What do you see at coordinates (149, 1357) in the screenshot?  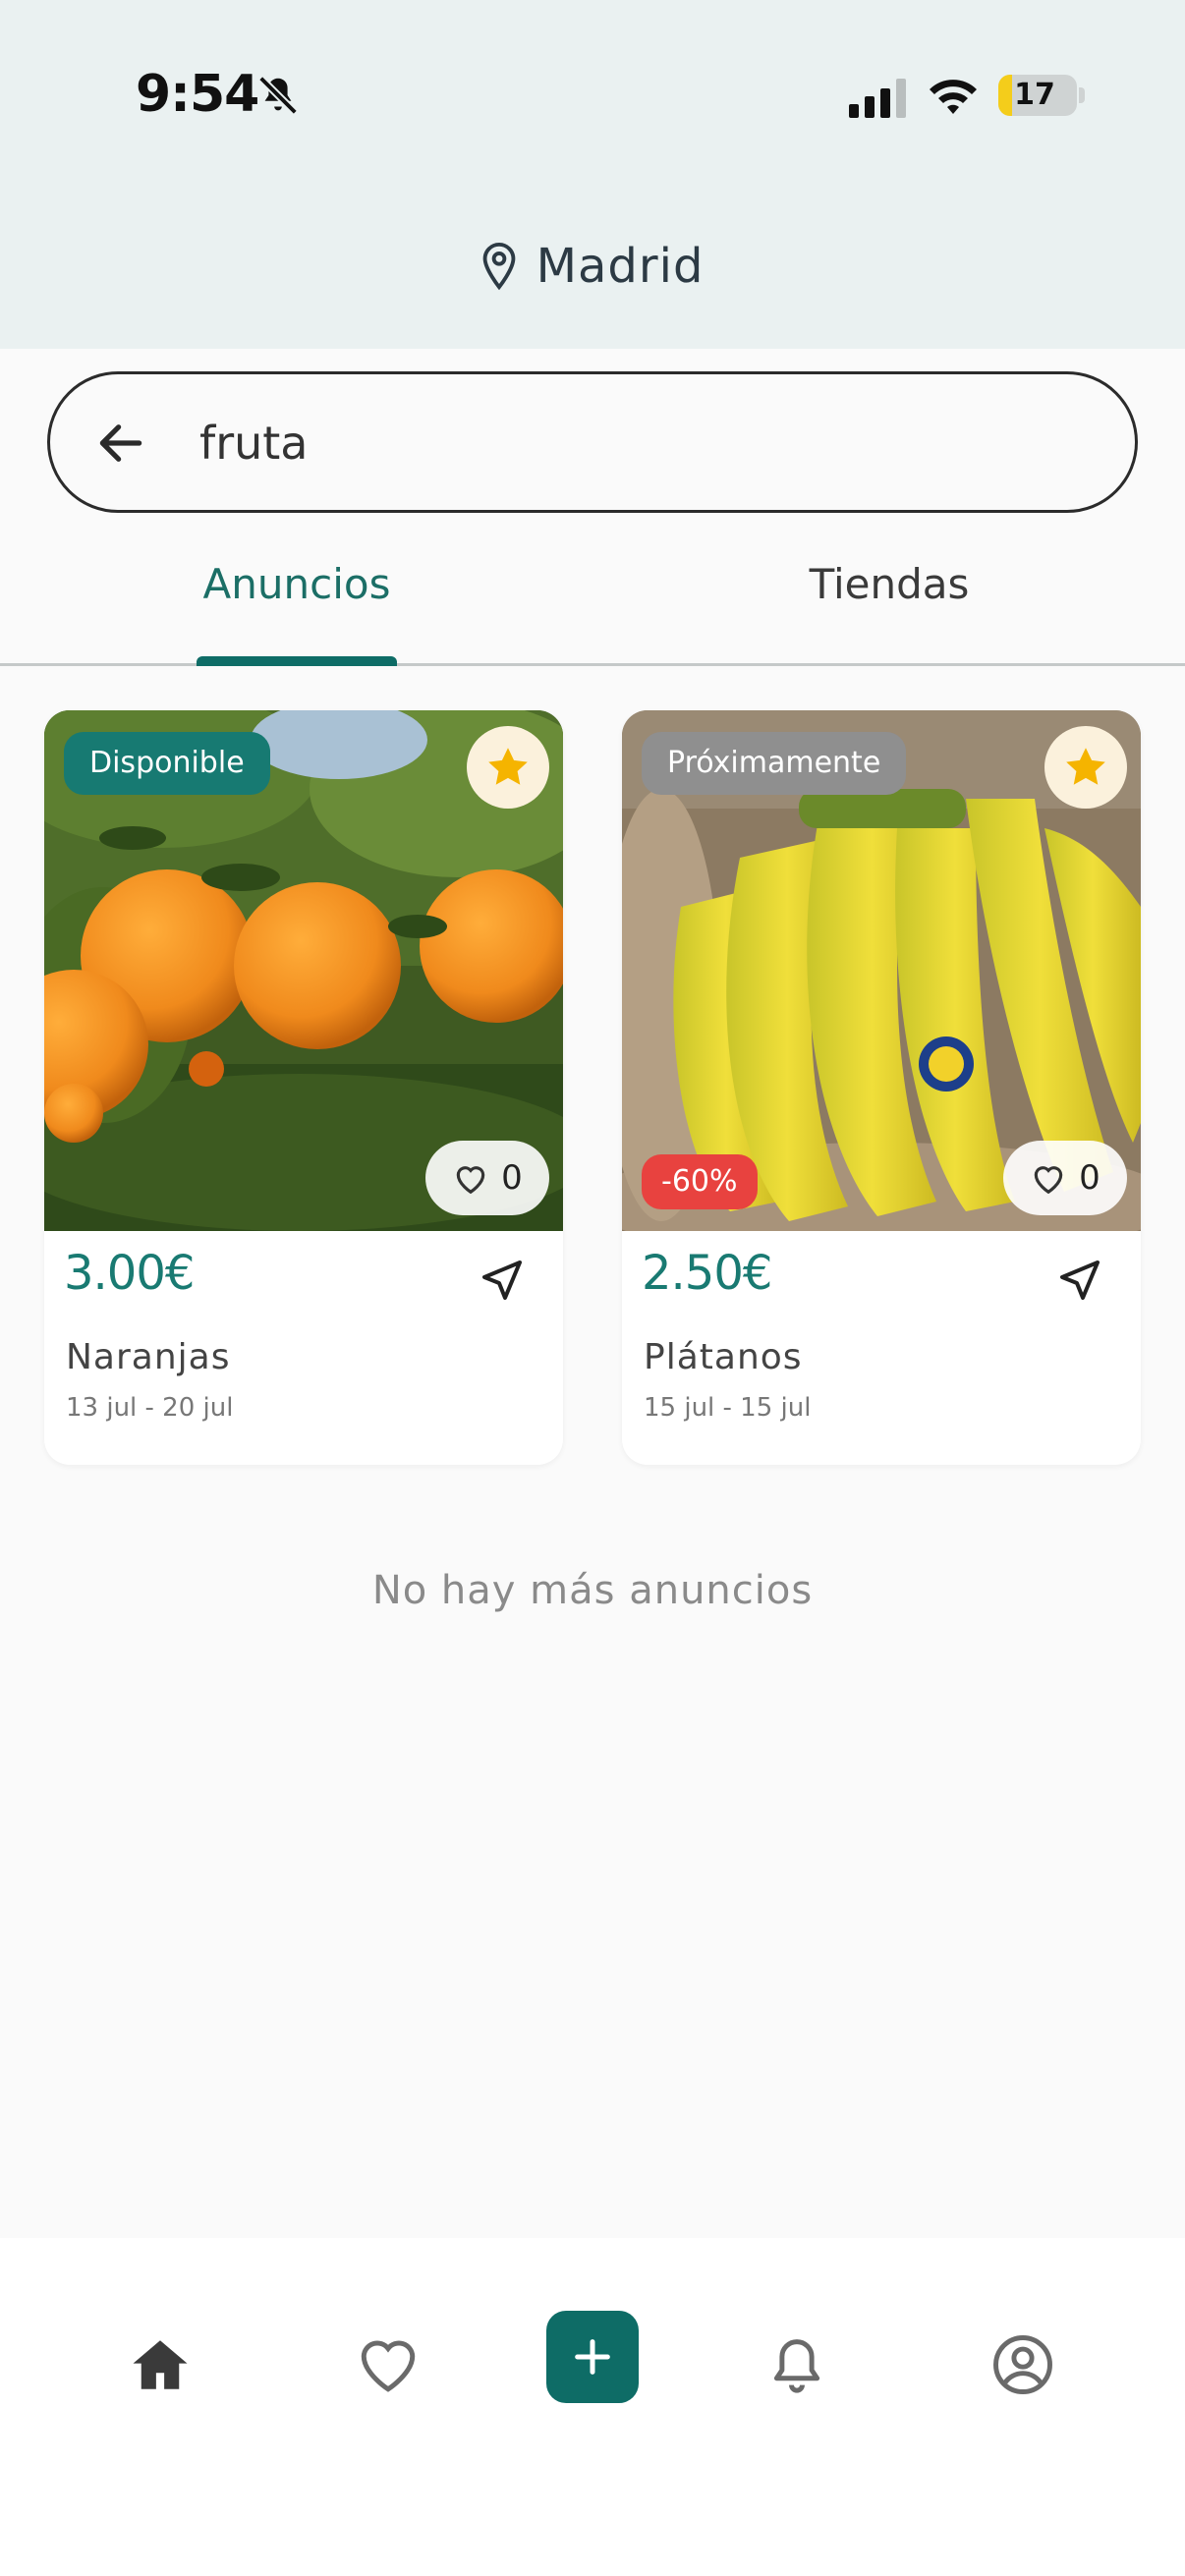 I see `product-name: Naranjas` at bounding box center [149, 1357].